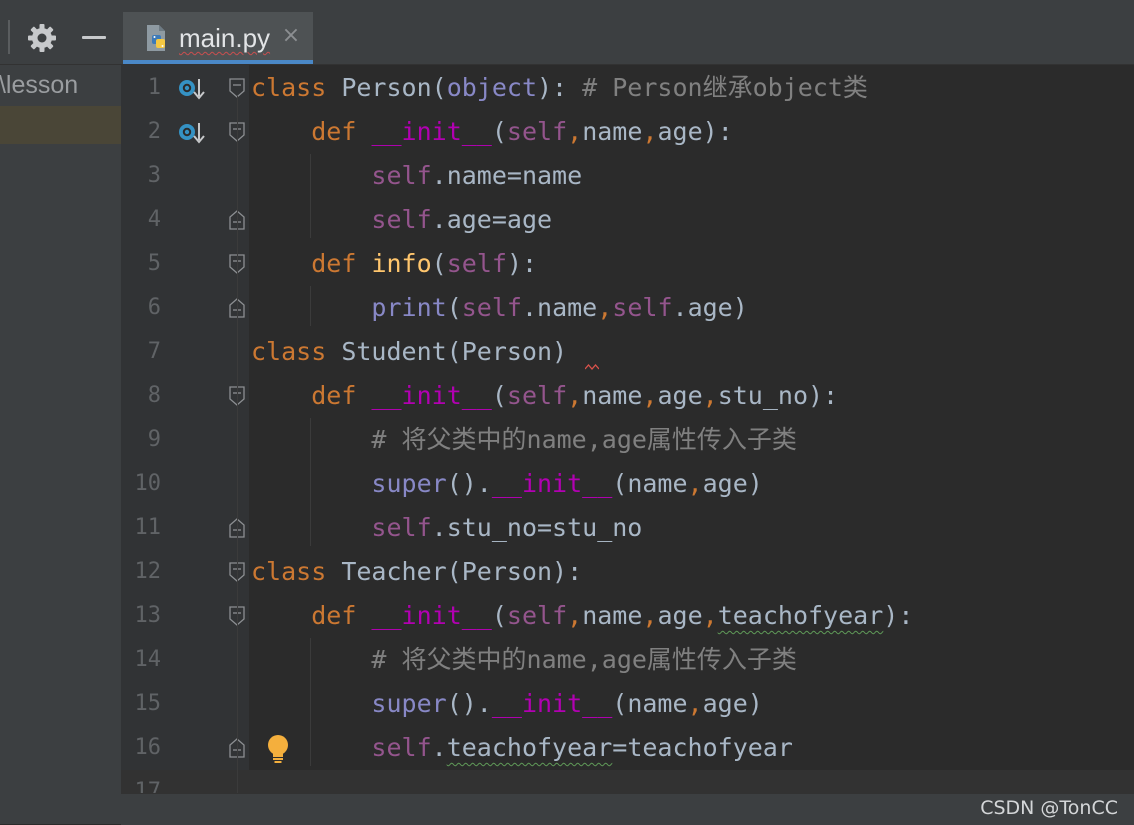  I want to click on code-text: self.name=name, so click(416, 176).